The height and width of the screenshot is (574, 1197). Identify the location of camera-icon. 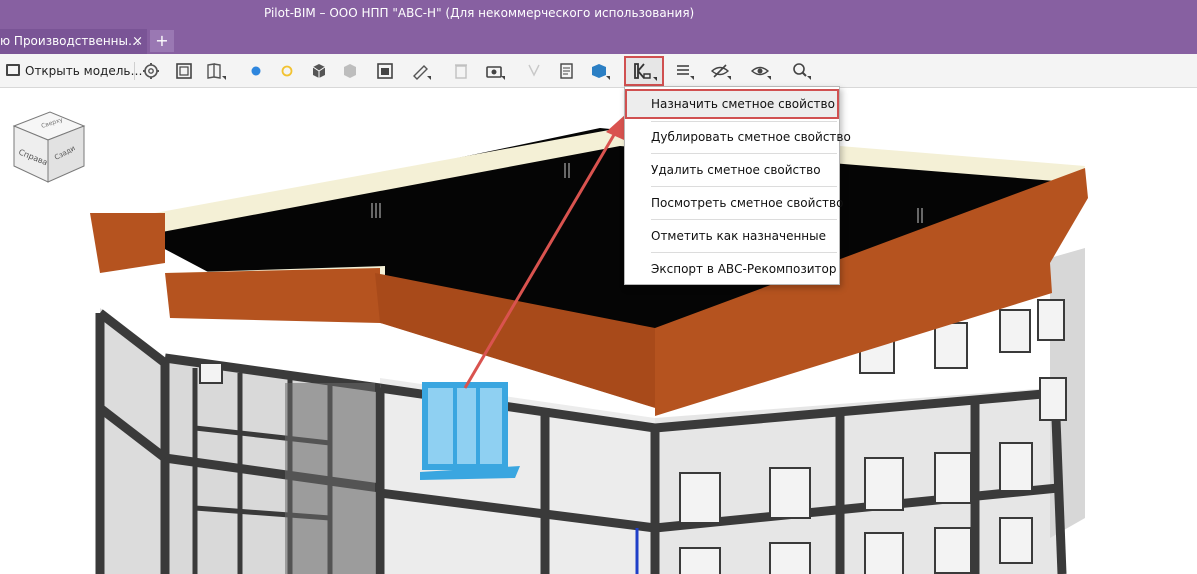
(495, 71).